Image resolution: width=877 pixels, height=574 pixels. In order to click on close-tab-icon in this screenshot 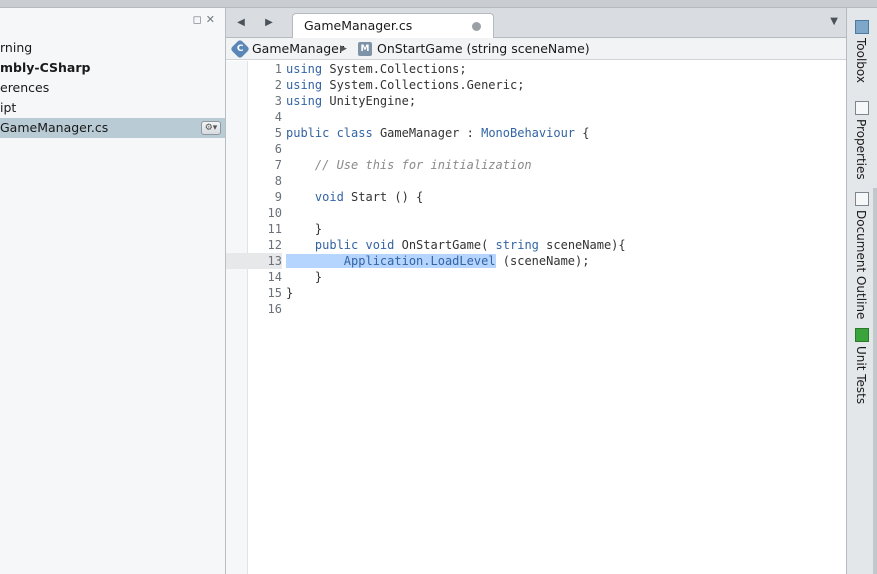, I will do `click(476, 26)`.